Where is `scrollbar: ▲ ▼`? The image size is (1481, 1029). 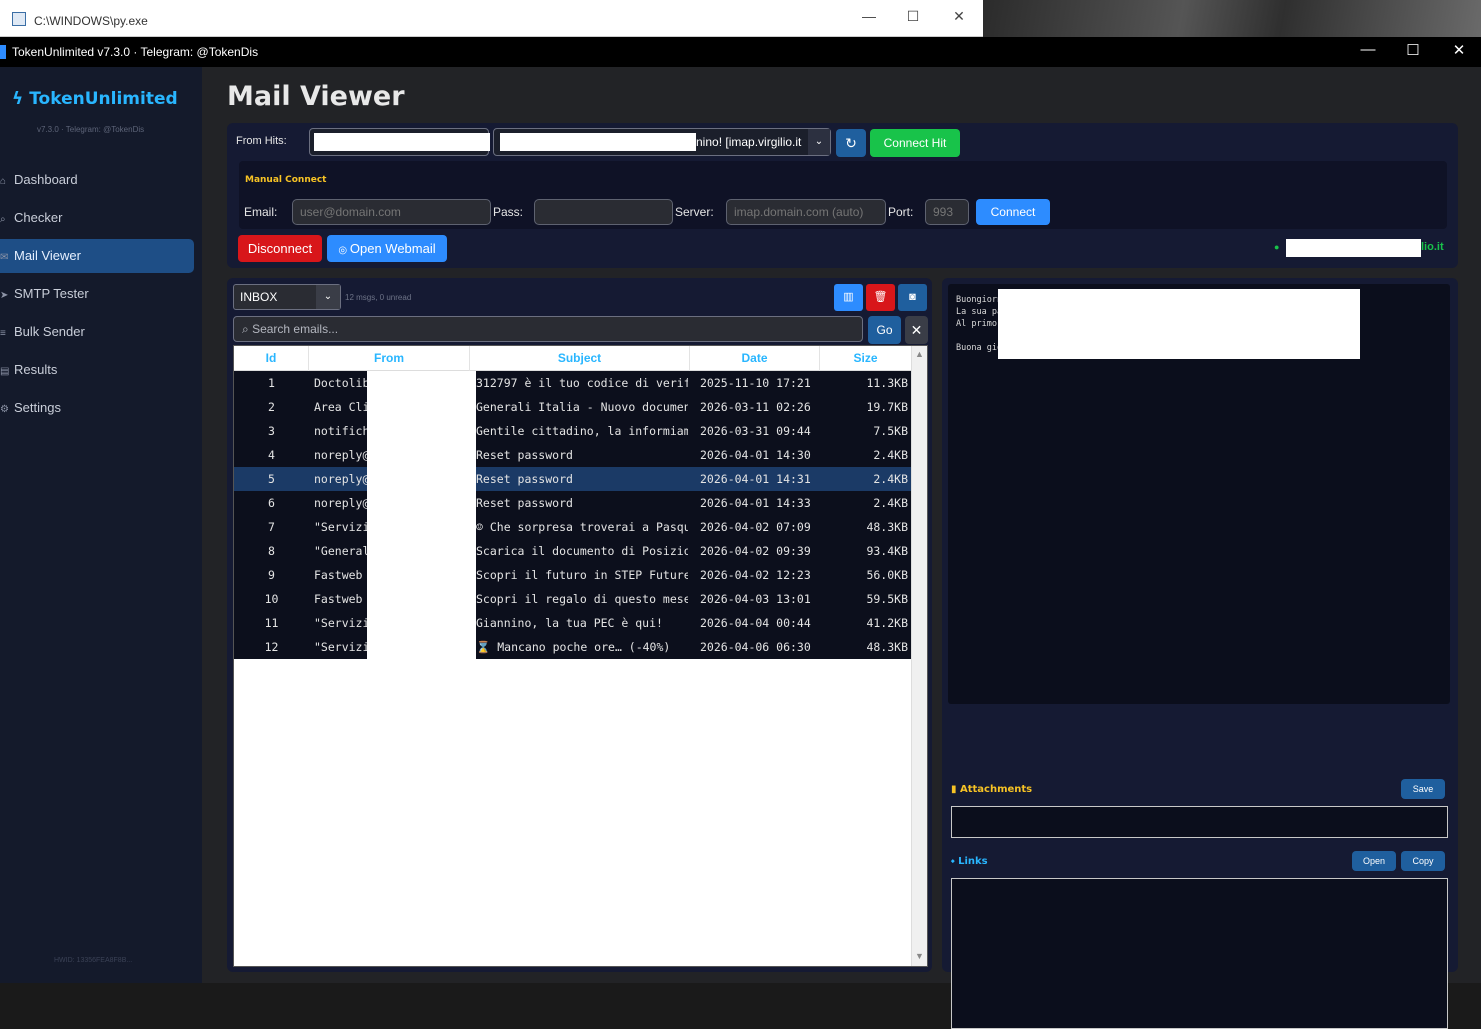 scrollbar: ▲ ▼ is located at coordinates (919, 656).